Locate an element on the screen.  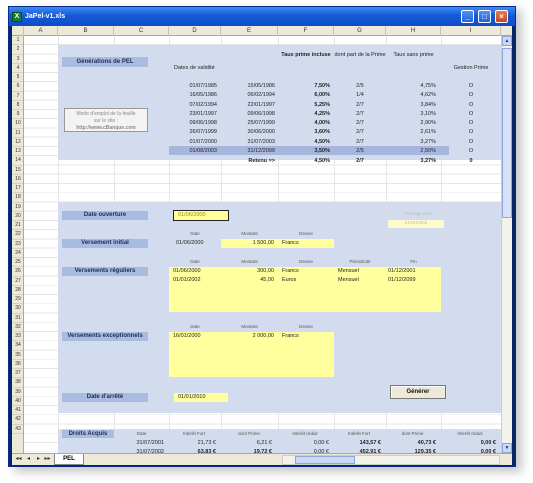
row-header: 10 is located at coordinates (17, 124).